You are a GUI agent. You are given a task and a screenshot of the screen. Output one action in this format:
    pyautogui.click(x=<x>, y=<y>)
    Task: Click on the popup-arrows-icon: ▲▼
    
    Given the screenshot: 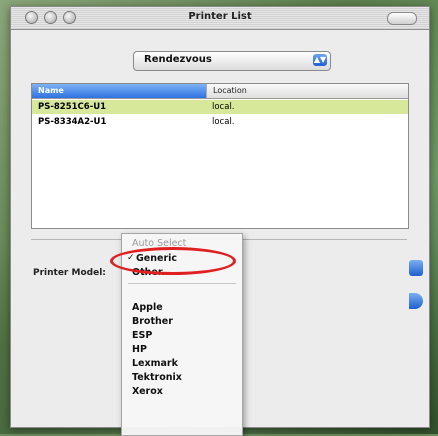 What is the action you would take?
    pyautogui.click(x=320, y=60)
    